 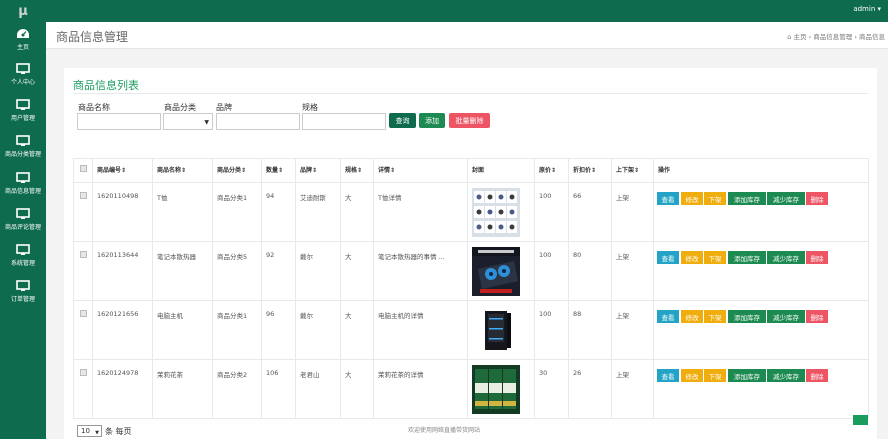 I want to click on column-header: 原价⇕, so click(x=552, y=170).